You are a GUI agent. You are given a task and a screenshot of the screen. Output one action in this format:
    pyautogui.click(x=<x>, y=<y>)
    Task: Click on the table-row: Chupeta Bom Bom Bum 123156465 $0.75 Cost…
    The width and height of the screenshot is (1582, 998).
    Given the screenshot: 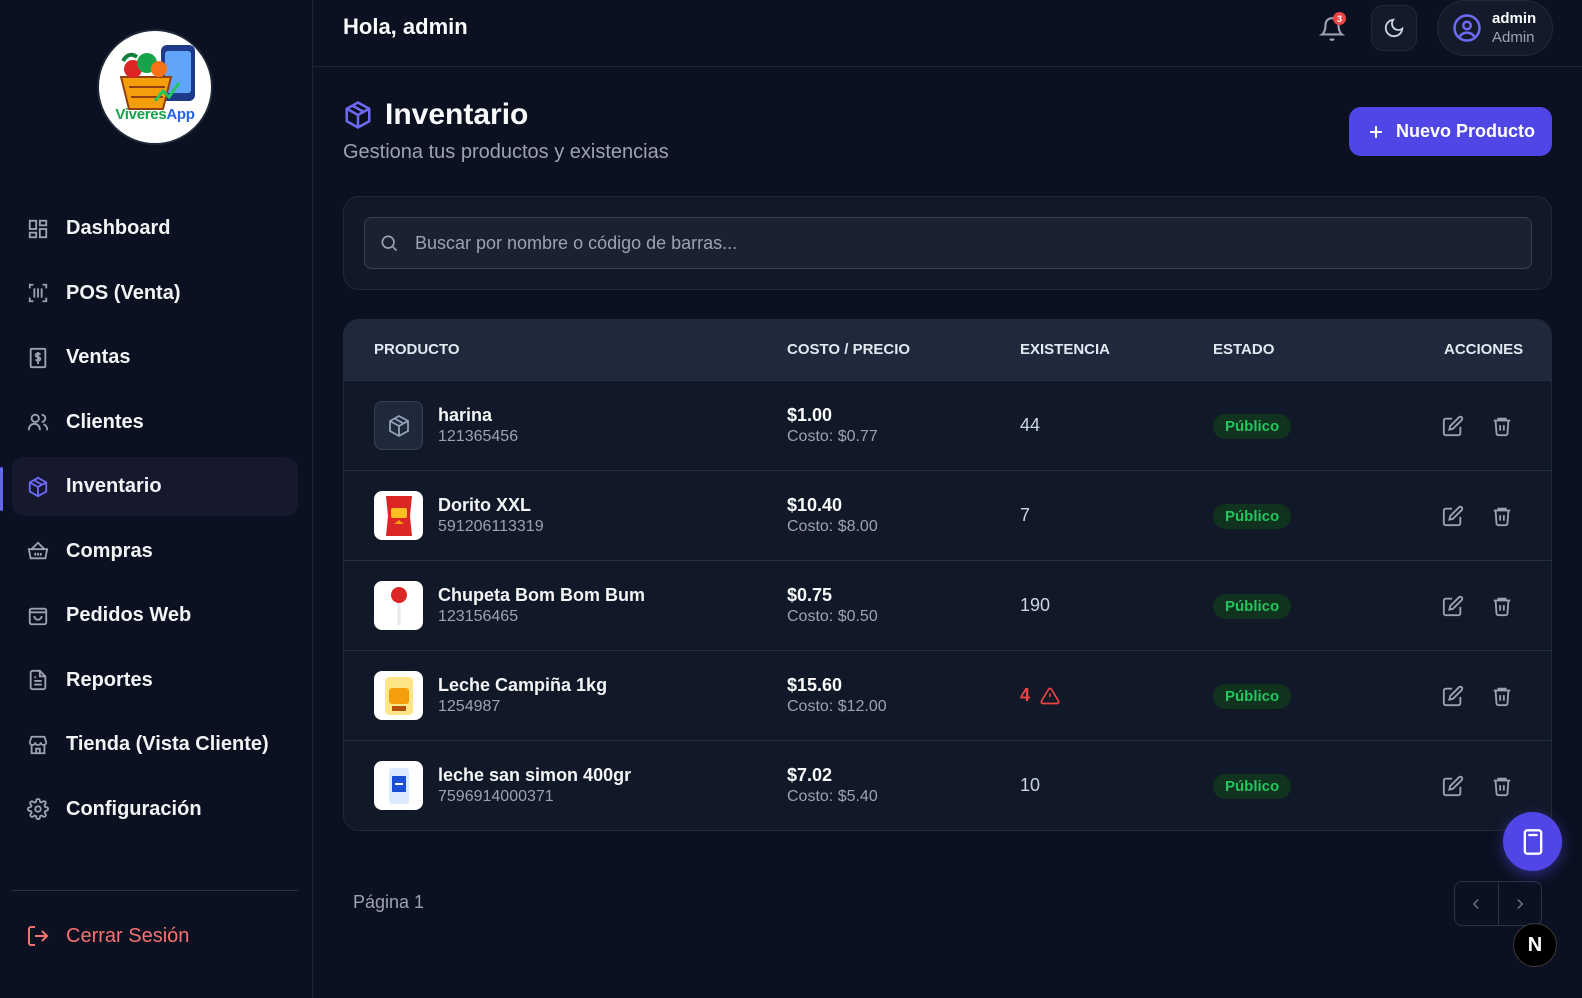 What is the action you would take?
    pyautogui.click(x=947, y=605)
    